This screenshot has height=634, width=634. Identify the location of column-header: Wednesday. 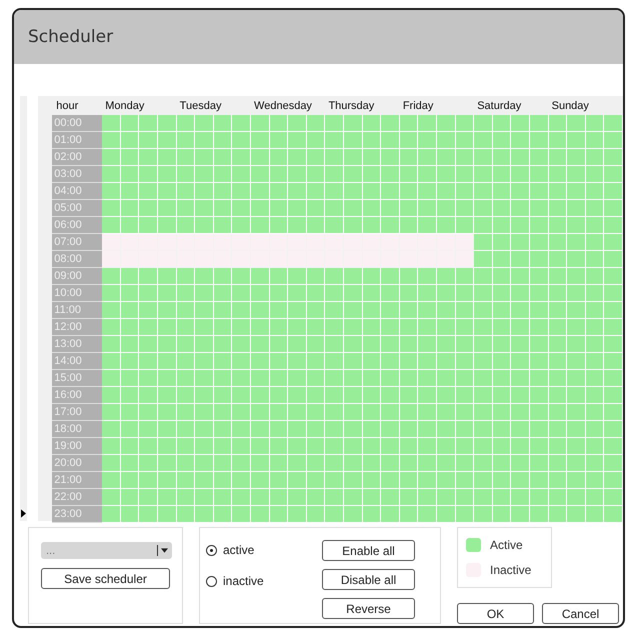
(283, 106).